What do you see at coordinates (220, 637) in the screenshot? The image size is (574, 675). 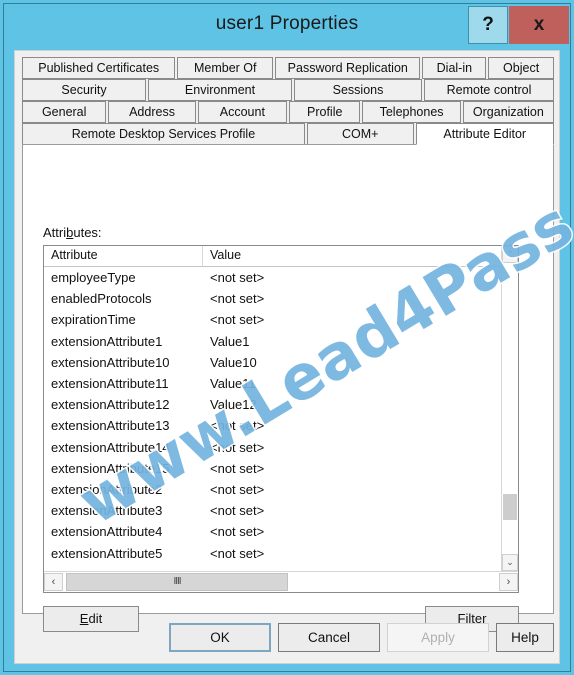 I see `ok-button: OK` at bounding box center [220, 637].